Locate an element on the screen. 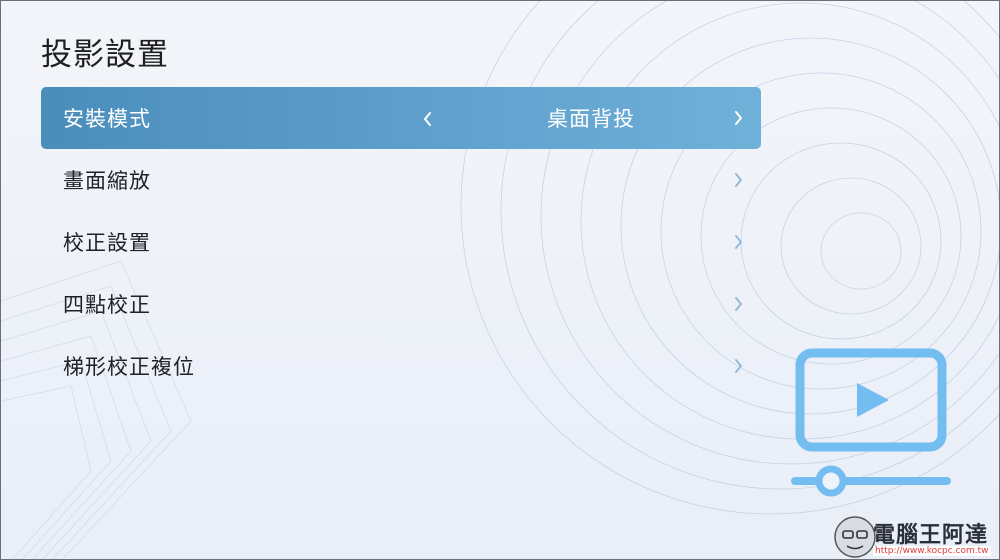 The height and width of the screenshot is (560, 1000). projector-play-icon is located at coordinates (871, 422).